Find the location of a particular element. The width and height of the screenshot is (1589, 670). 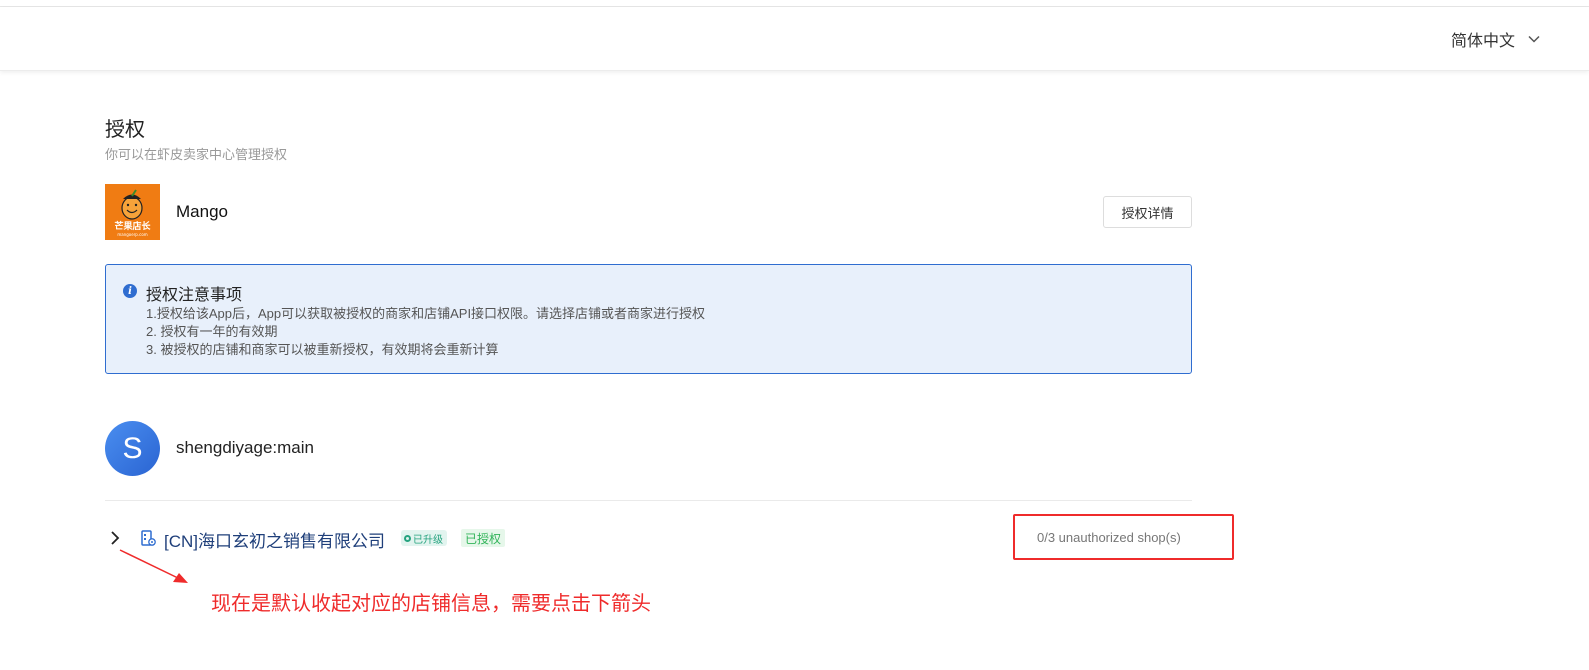

upgraded-badge: 已升级 is located at coordinates (424, 538).